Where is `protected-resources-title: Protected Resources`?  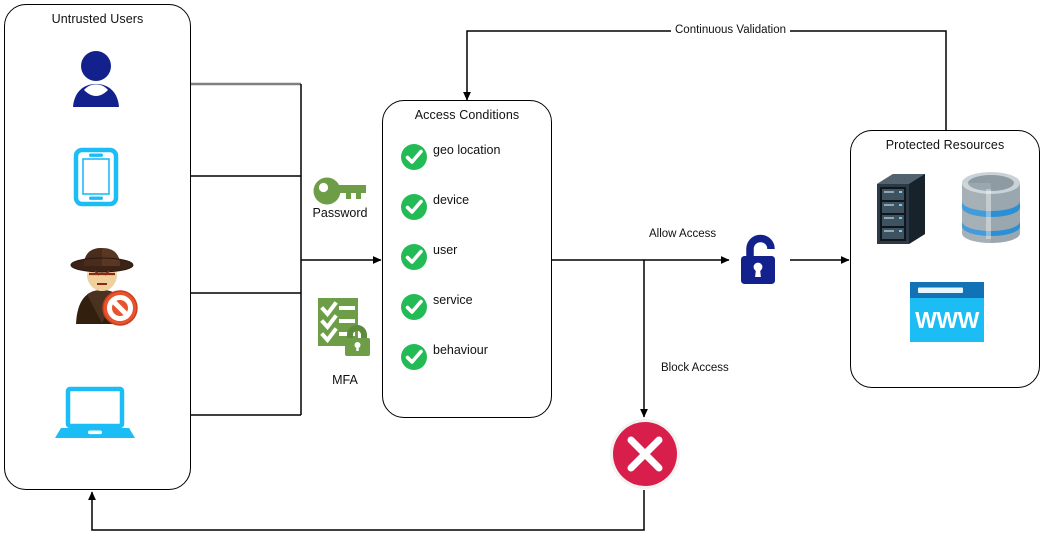 protected-resources-title: Protected Resources is located at coordinates (945, 145).